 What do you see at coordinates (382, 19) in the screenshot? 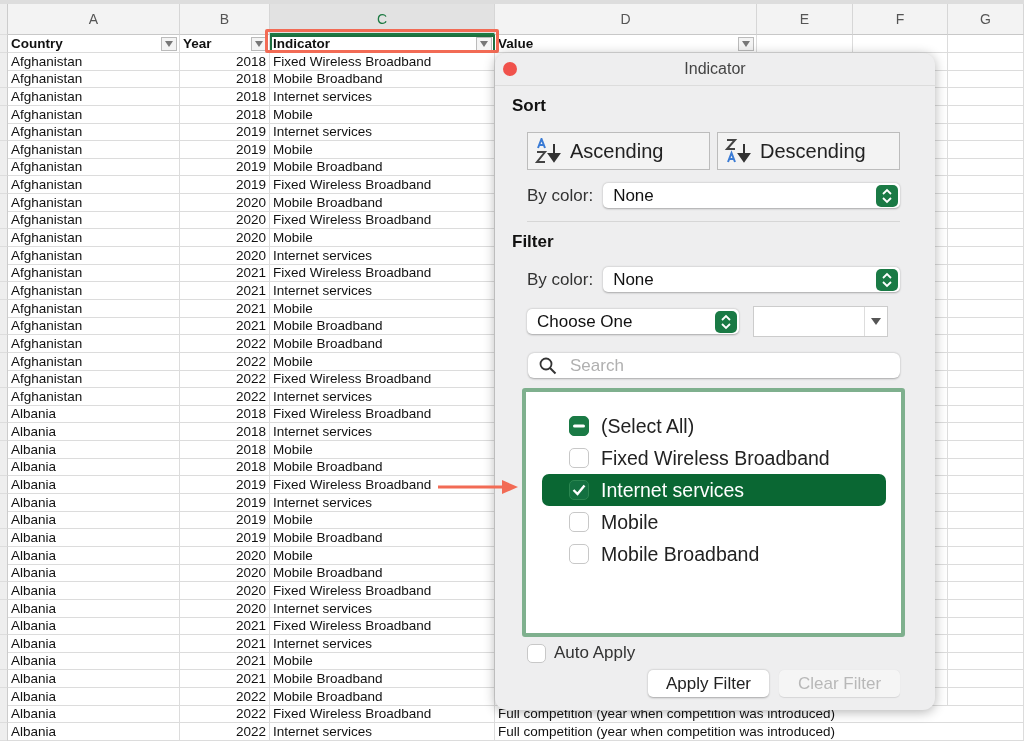
I see `column-header: C` at bounding box center [382, 19].